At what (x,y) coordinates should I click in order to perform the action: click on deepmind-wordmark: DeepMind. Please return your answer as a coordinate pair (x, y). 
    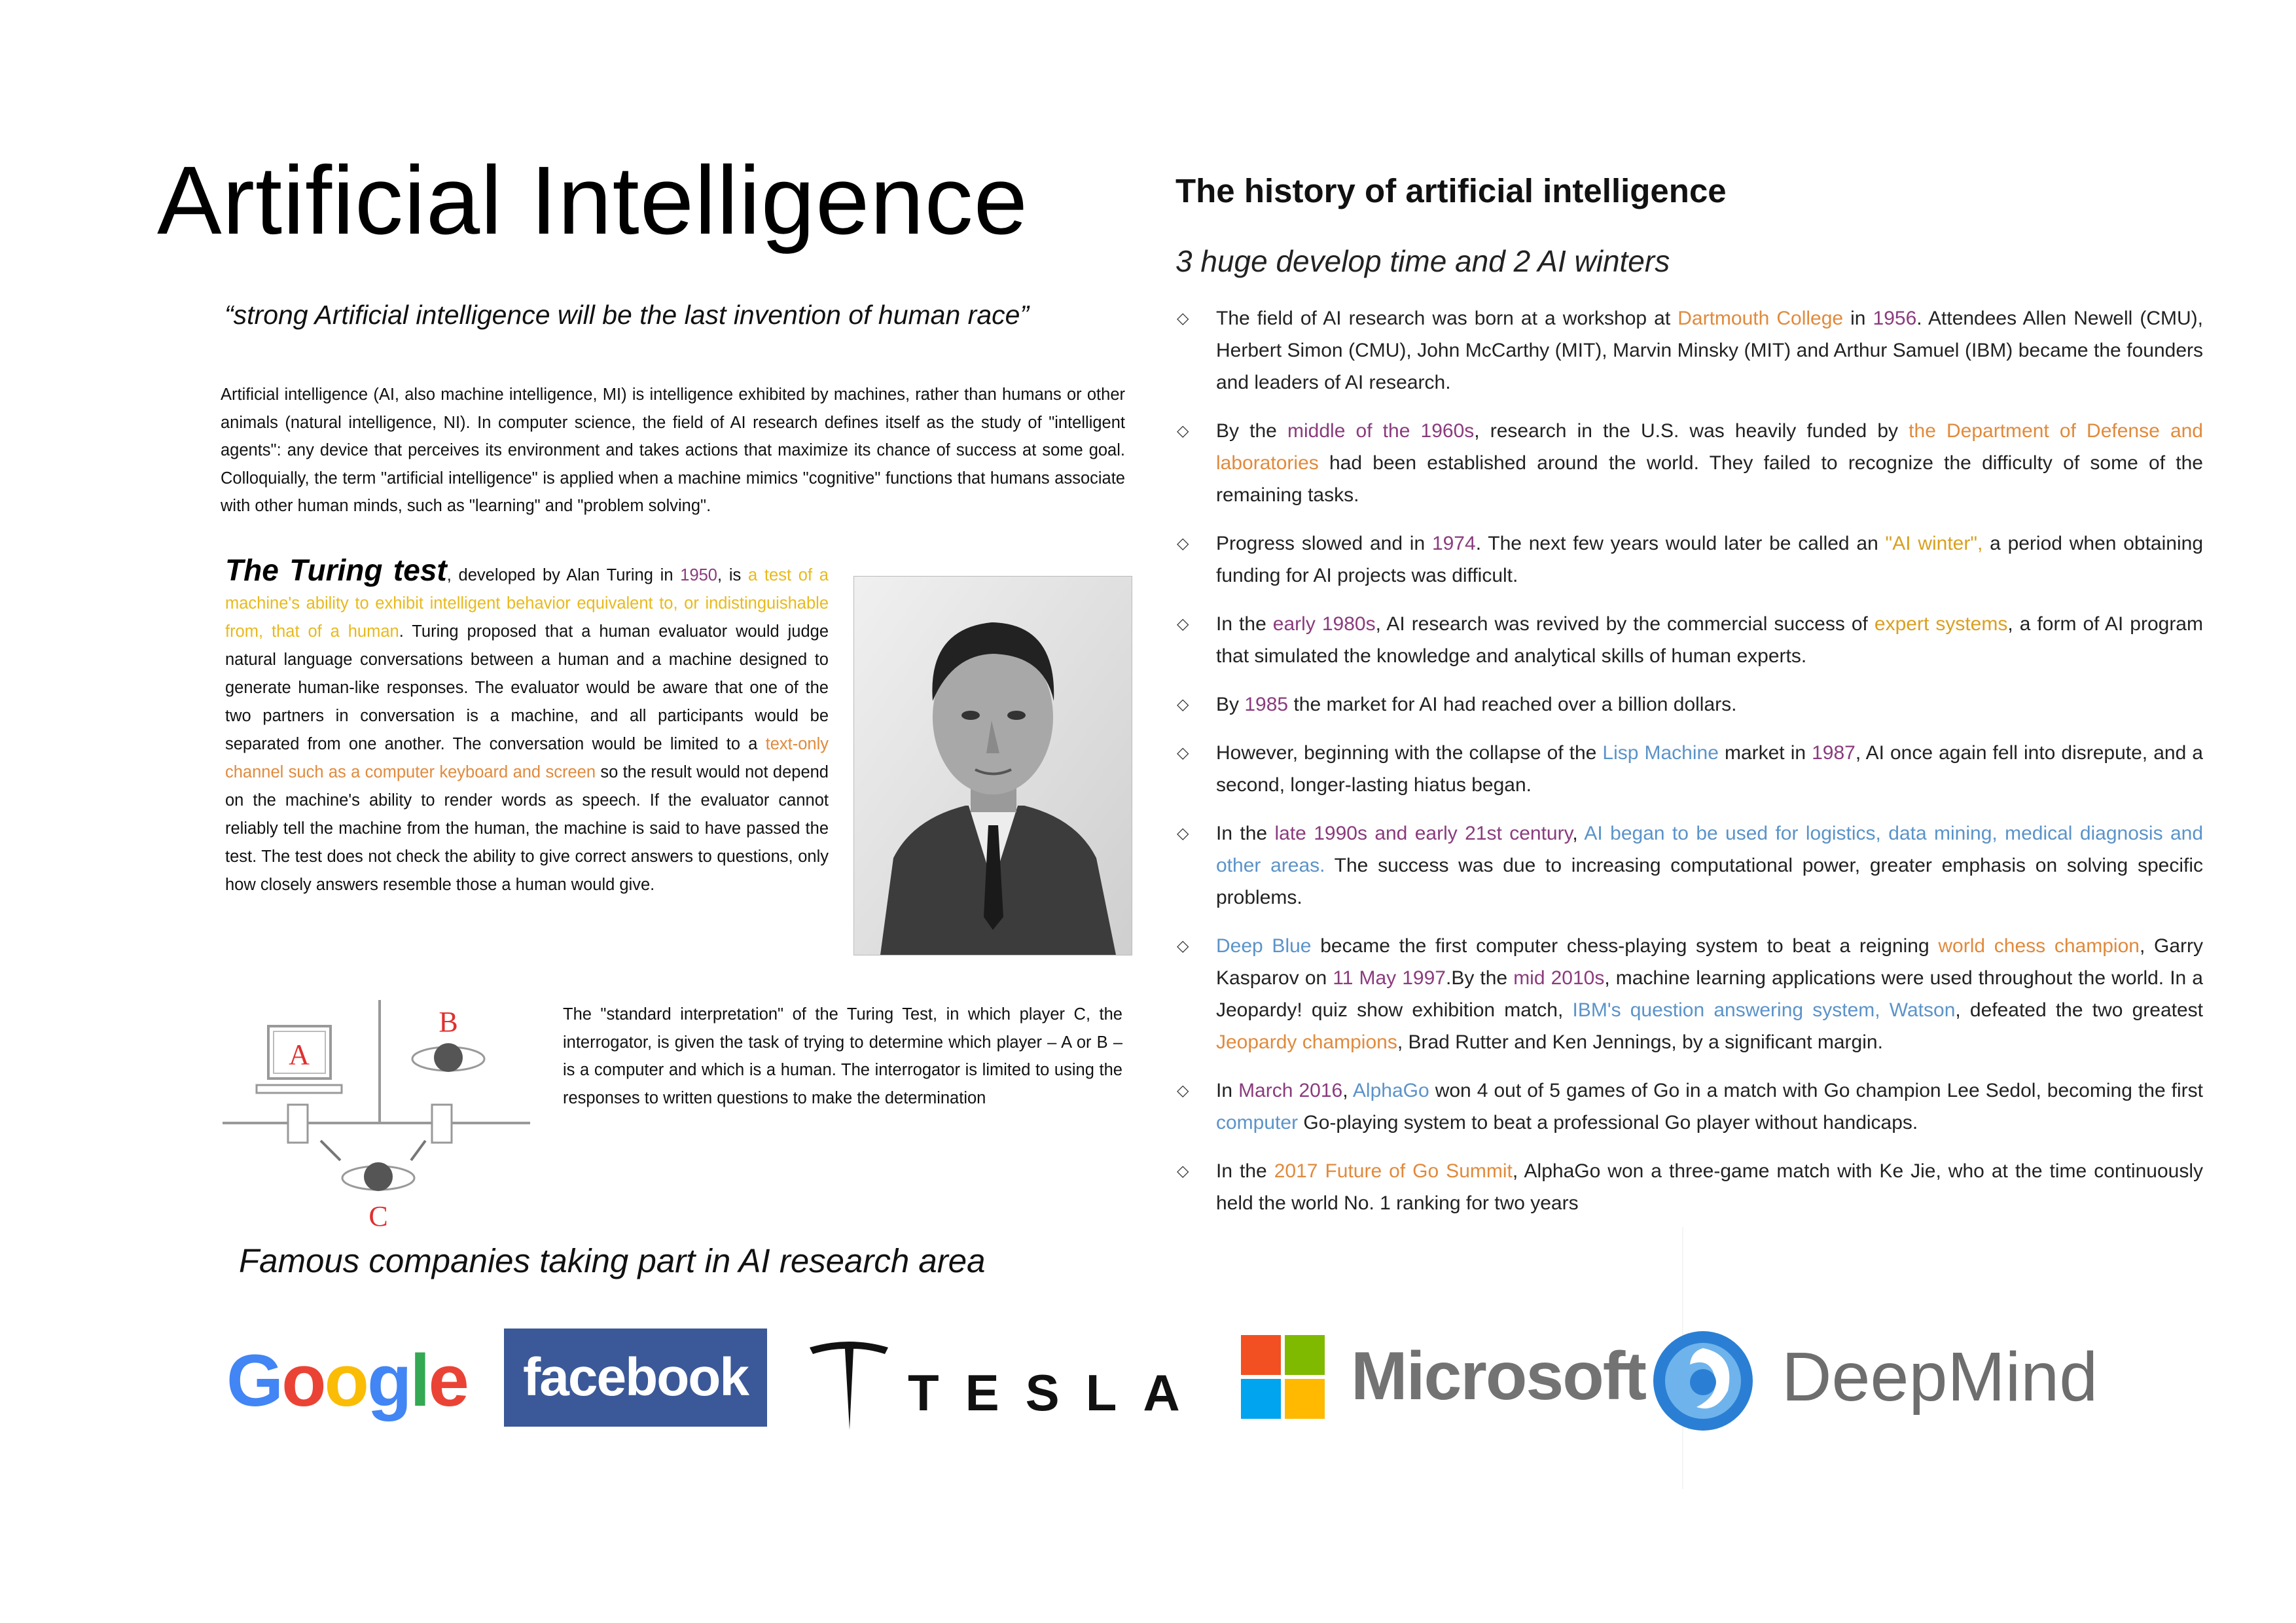
    Looking at the image, I should click on (1940, 1377).